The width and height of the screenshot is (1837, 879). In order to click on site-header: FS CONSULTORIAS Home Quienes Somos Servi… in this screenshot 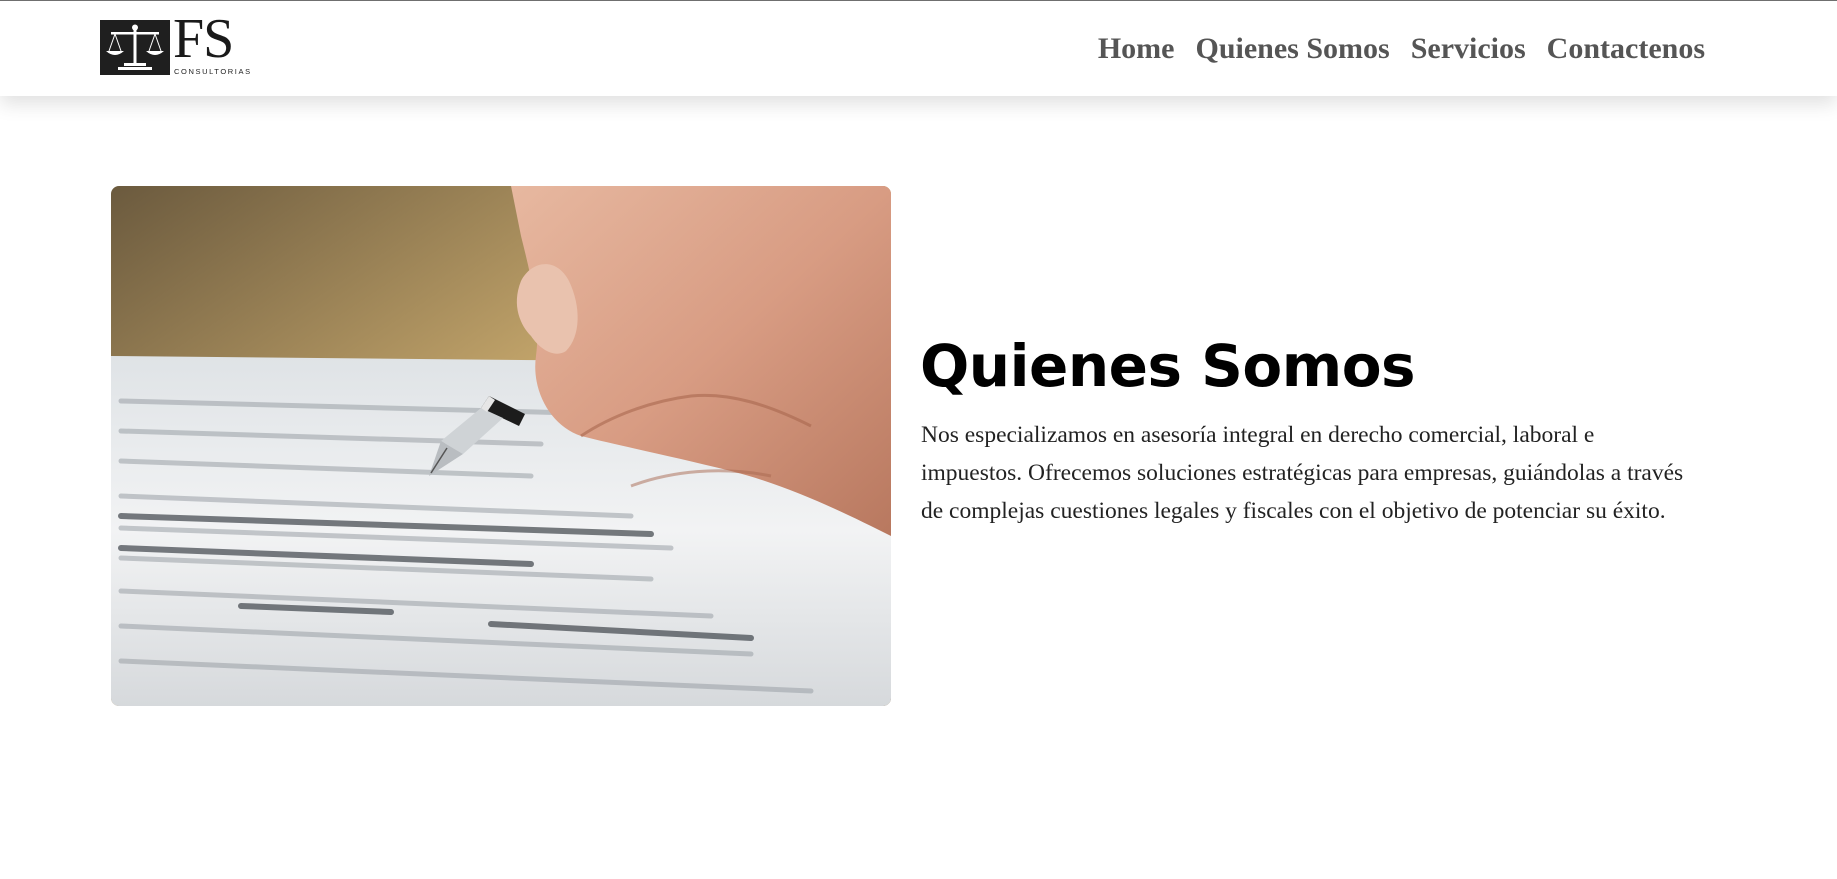, I will do `click(918, 48)`.